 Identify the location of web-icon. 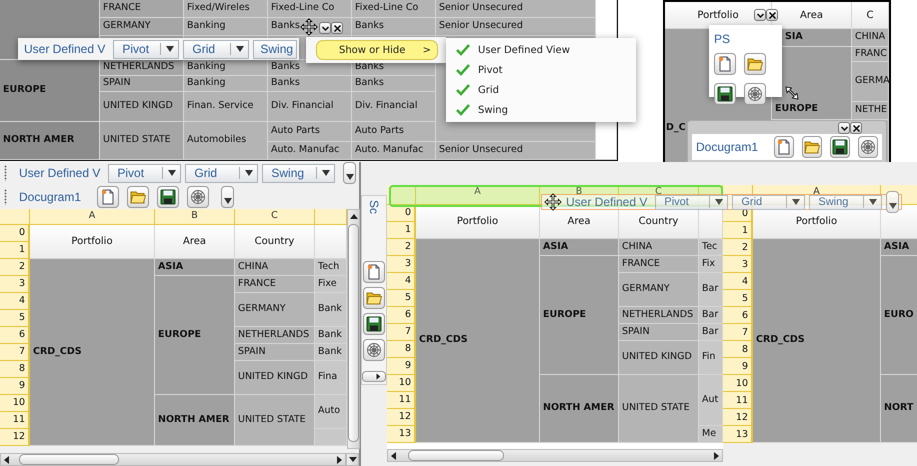
(868, 147).